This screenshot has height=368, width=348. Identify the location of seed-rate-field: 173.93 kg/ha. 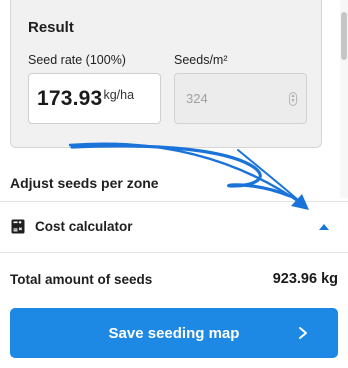
(94, 98).